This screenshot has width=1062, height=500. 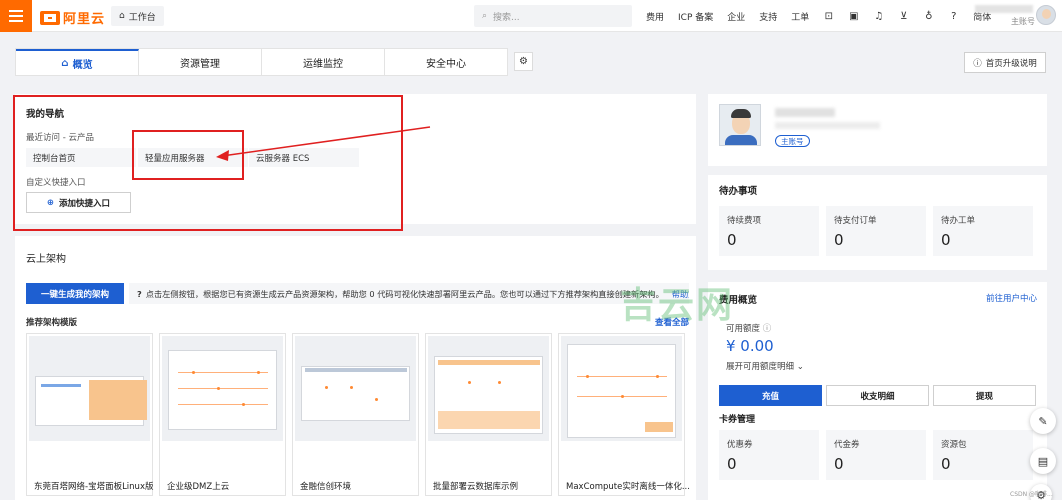 I want to click on account-type: 主账号, so click(x=1023, y=21).